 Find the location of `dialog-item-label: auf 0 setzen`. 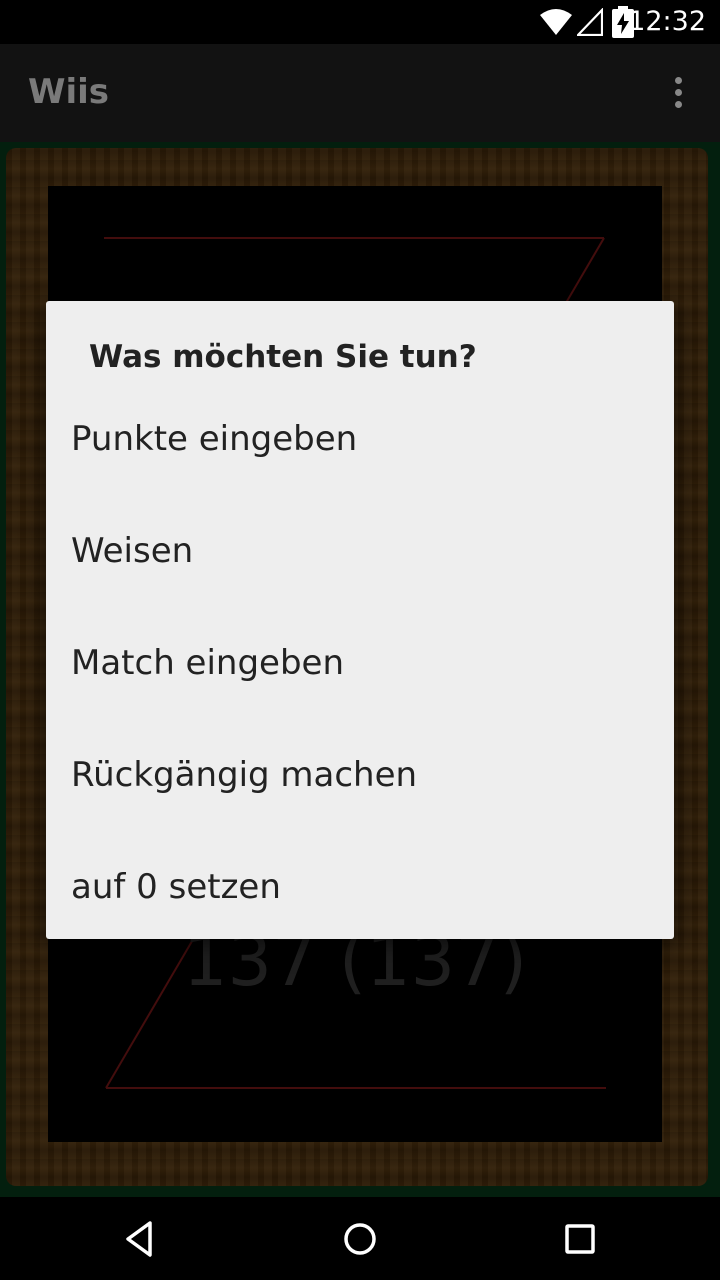

dialog-item-label: auf 0 setzen is located at coordinates (176, 887).